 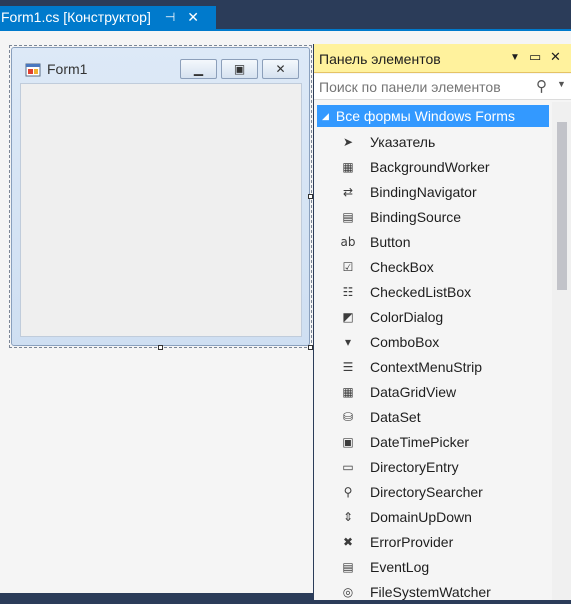 What do you see at coordinates (416, 216) in the screenshot?
I see `toolbox-item-label: BindingSource` at bounding box center [416, 216].